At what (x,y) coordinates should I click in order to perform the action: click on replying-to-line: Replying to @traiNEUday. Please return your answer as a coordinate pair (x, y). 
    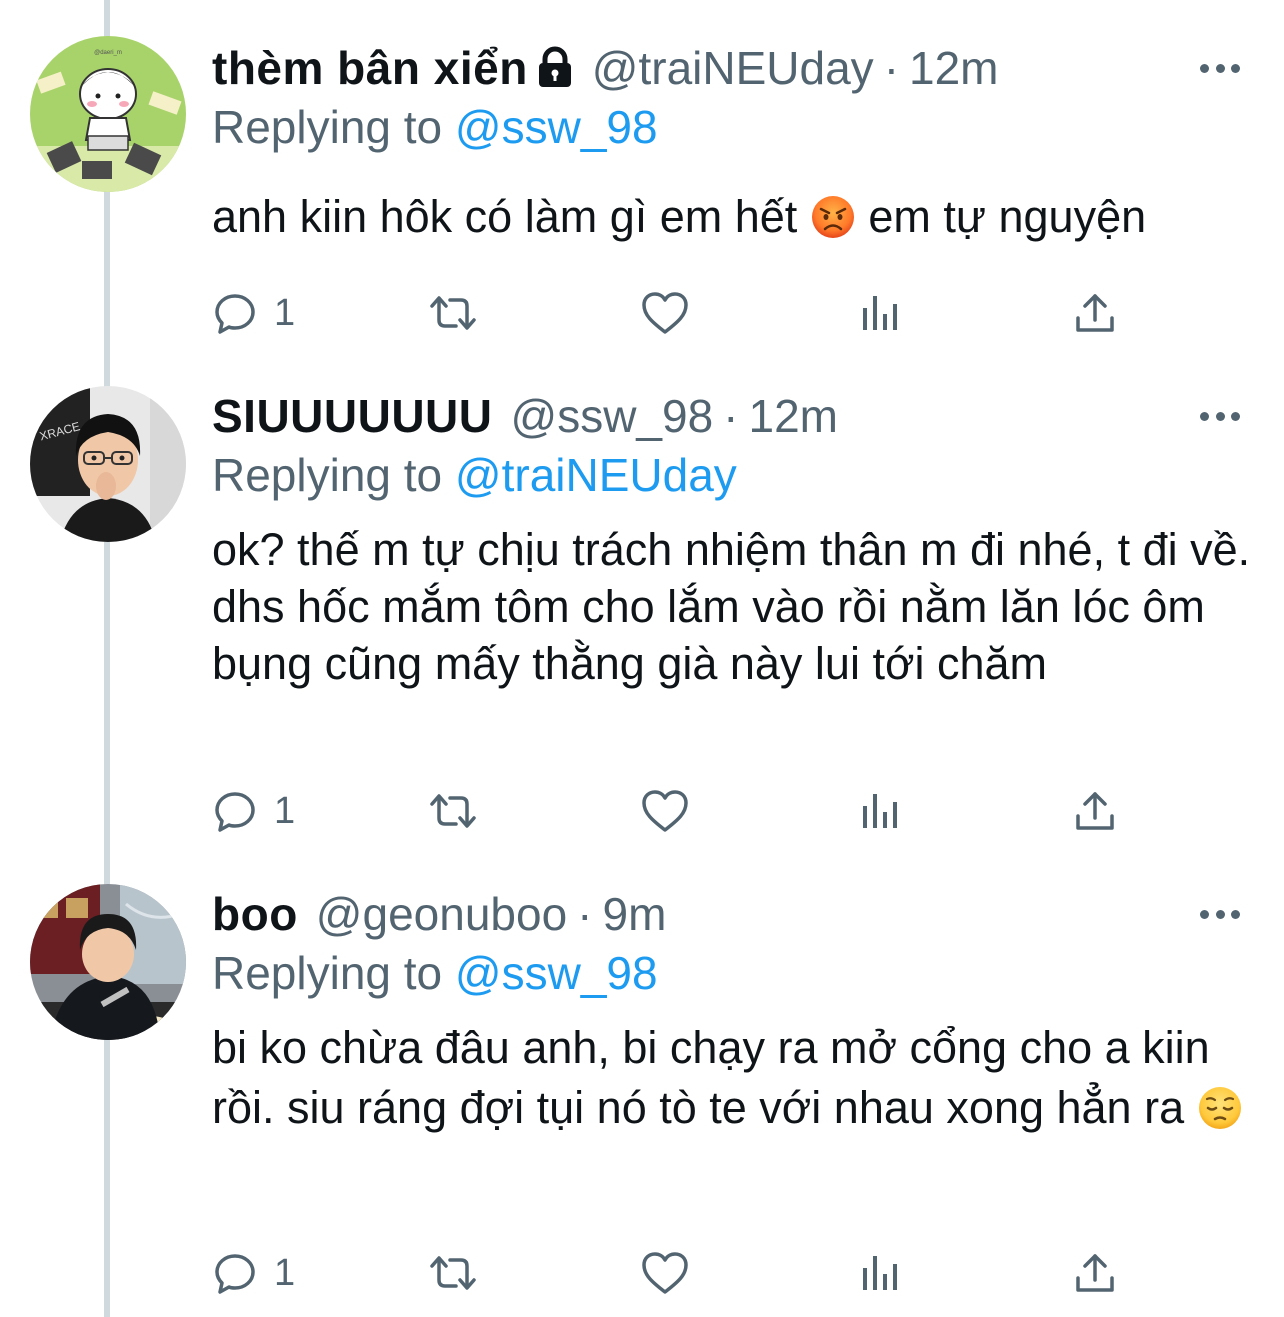
    Looking at the image, I should click on (474, 475).